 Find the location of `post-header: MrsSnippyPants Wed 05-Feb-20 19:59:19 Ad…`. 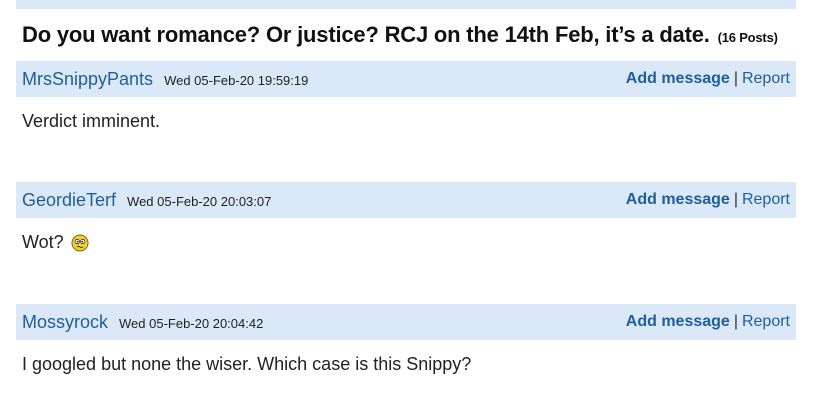

post-header: MrsSnippyPants Wed 05-Feb-20 19:59:19 Ad… is located at coordinates (406, 79).